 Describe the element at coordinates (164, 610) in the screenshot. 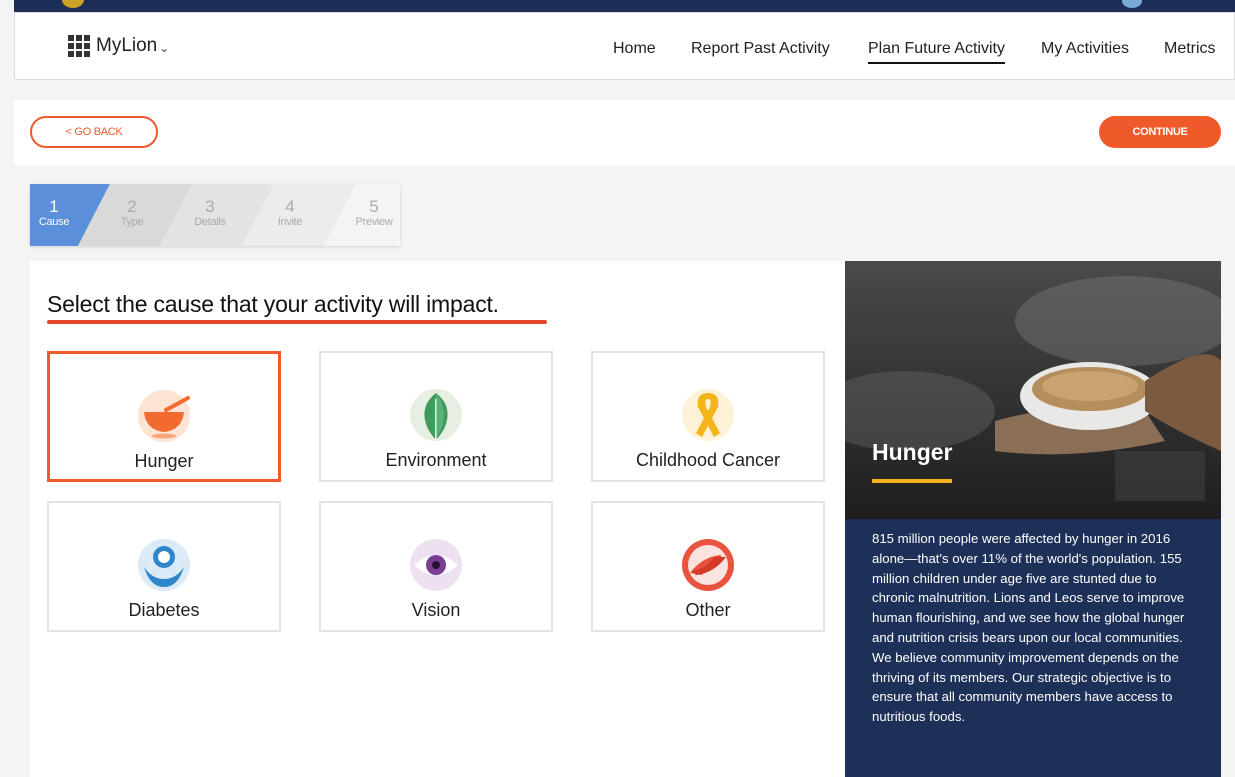

I see `cause-label: Diabetes` at that location.